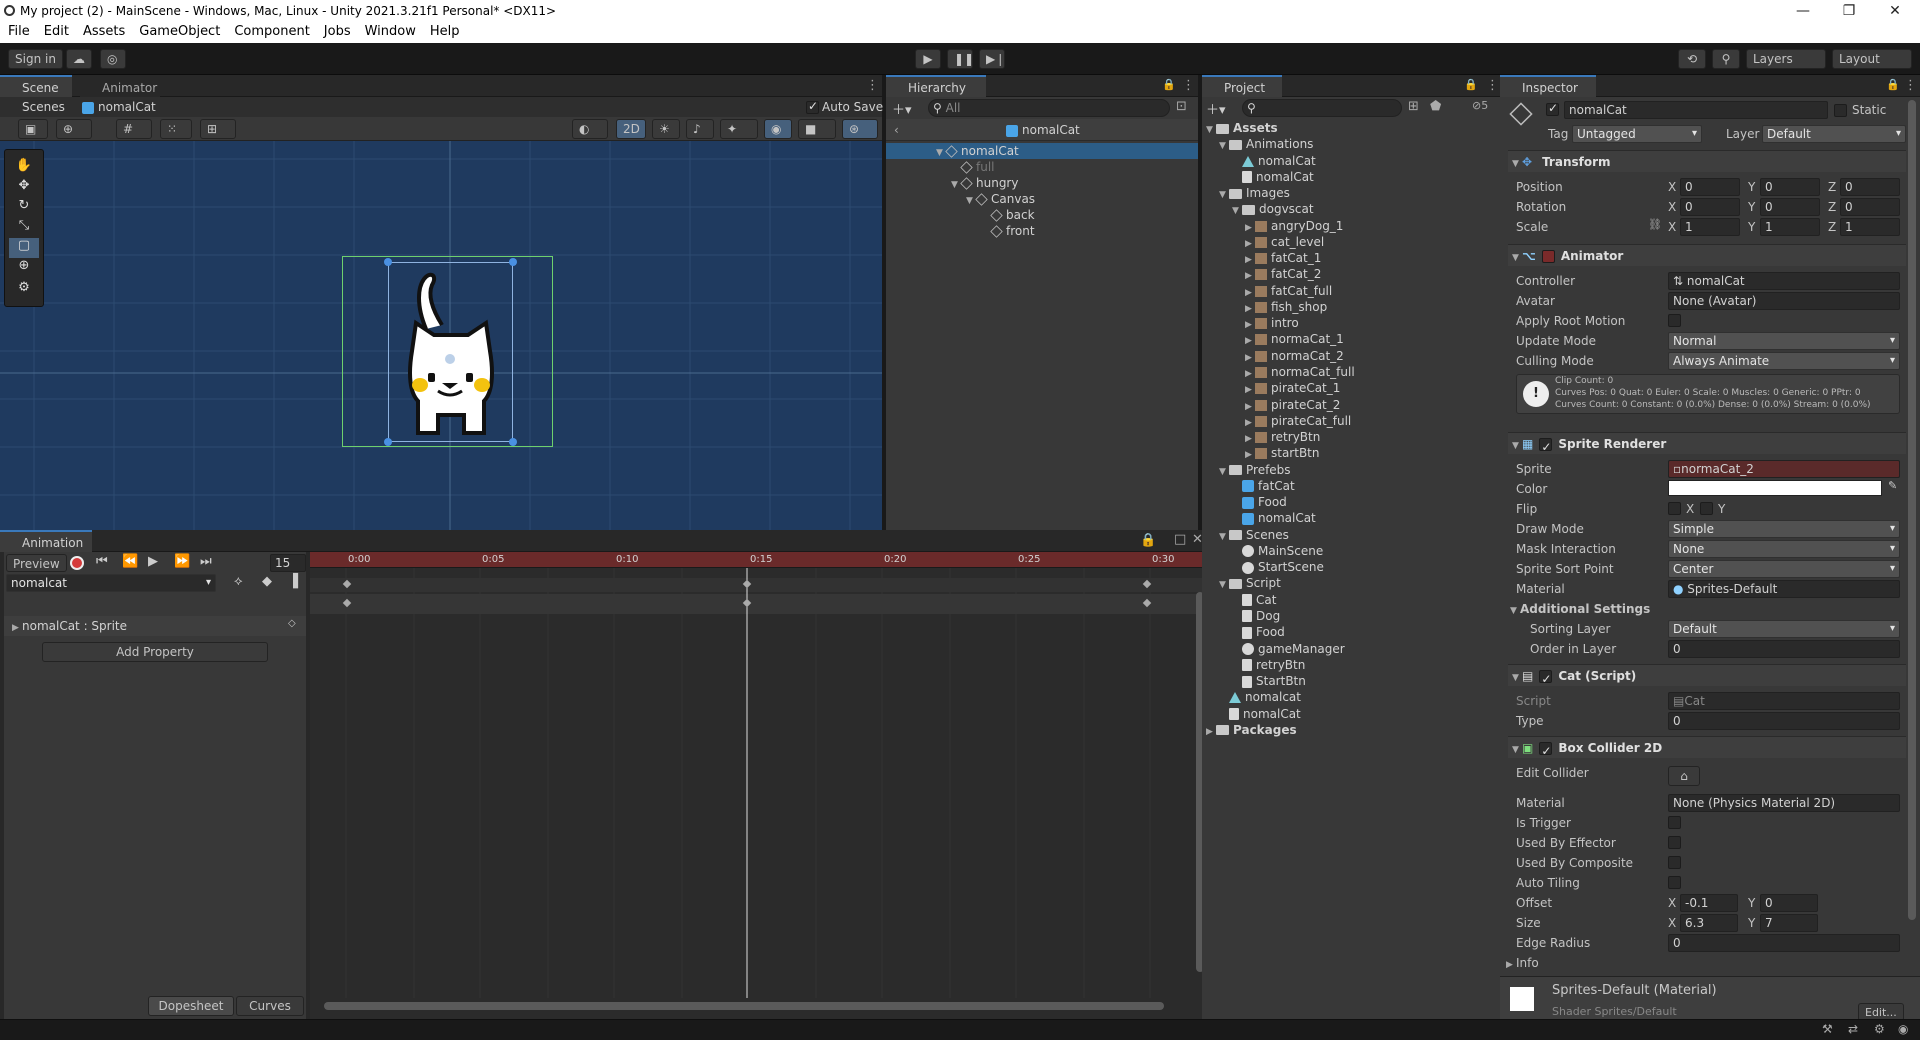 The height and width of the screenshot is (1040, 1920). I want to click on property-row: ▶ nomalCat : Sprite ◇, so click(155, 626).